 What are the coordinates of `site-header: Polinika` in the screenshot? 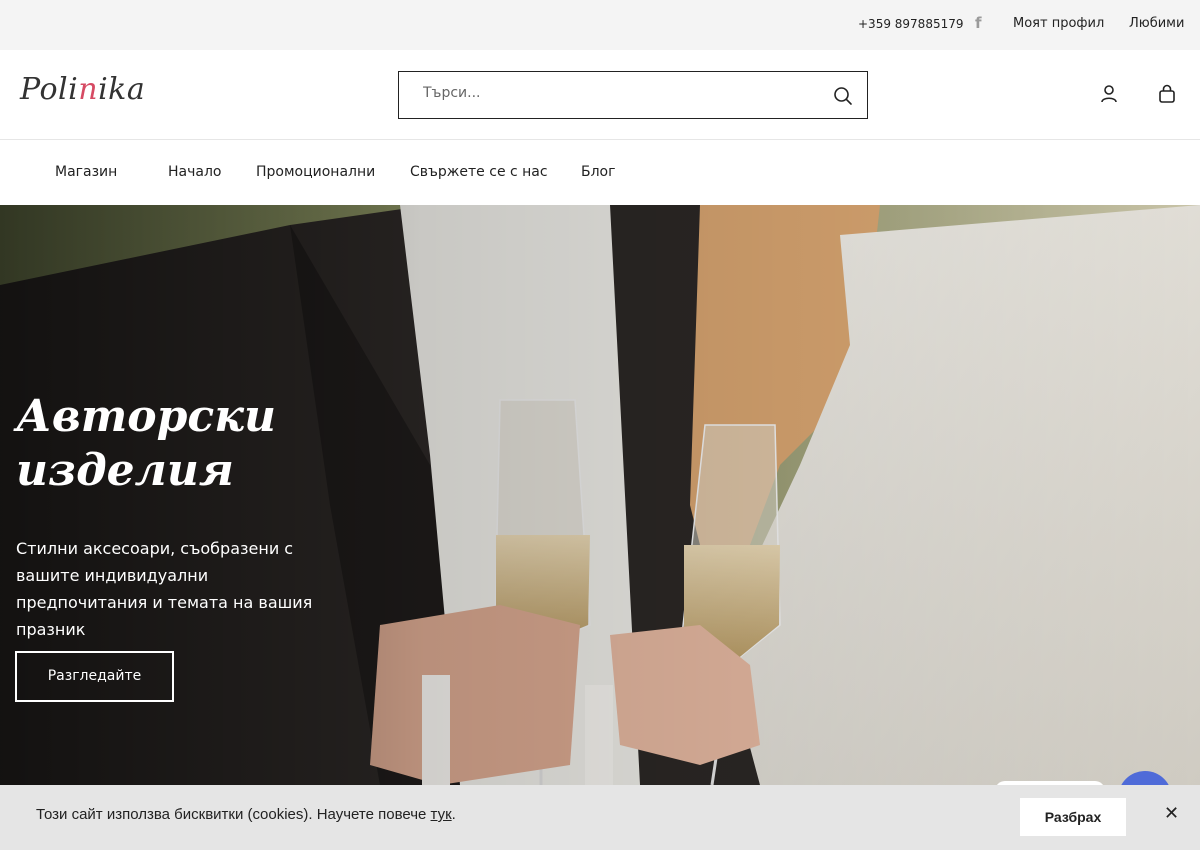 It's located at (600, 95).